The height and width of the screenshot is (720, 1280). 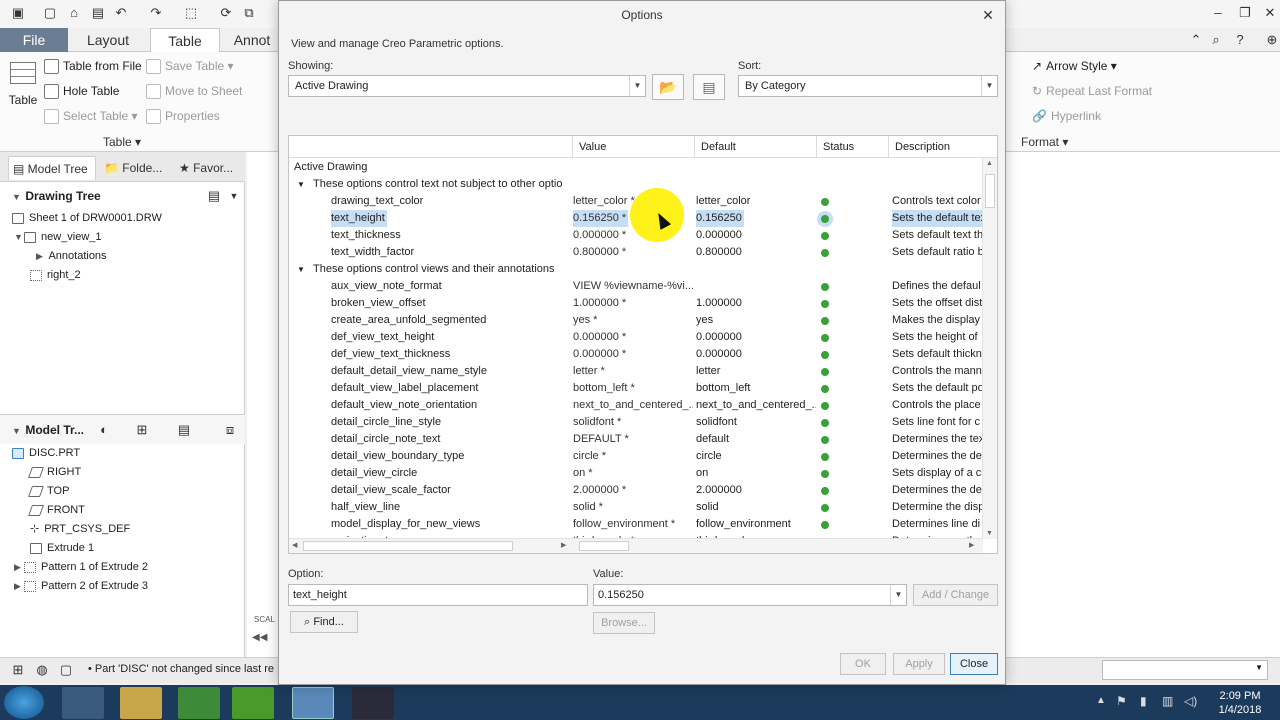 I want to click on scroll-left-icon: ◀, so click(x=294, y=545).